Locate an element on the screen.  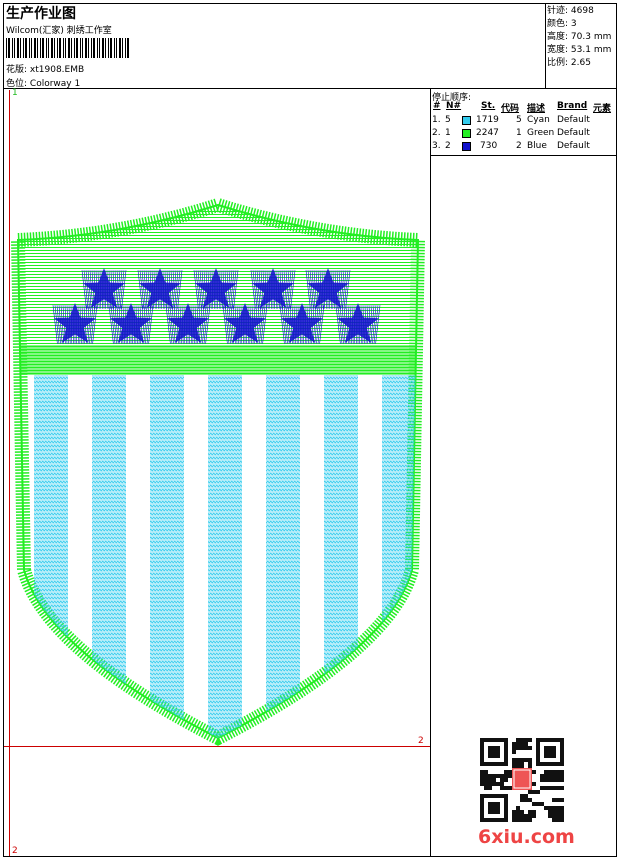
watermark-logo: 6xiu.com is located at coordinates (526, 837).